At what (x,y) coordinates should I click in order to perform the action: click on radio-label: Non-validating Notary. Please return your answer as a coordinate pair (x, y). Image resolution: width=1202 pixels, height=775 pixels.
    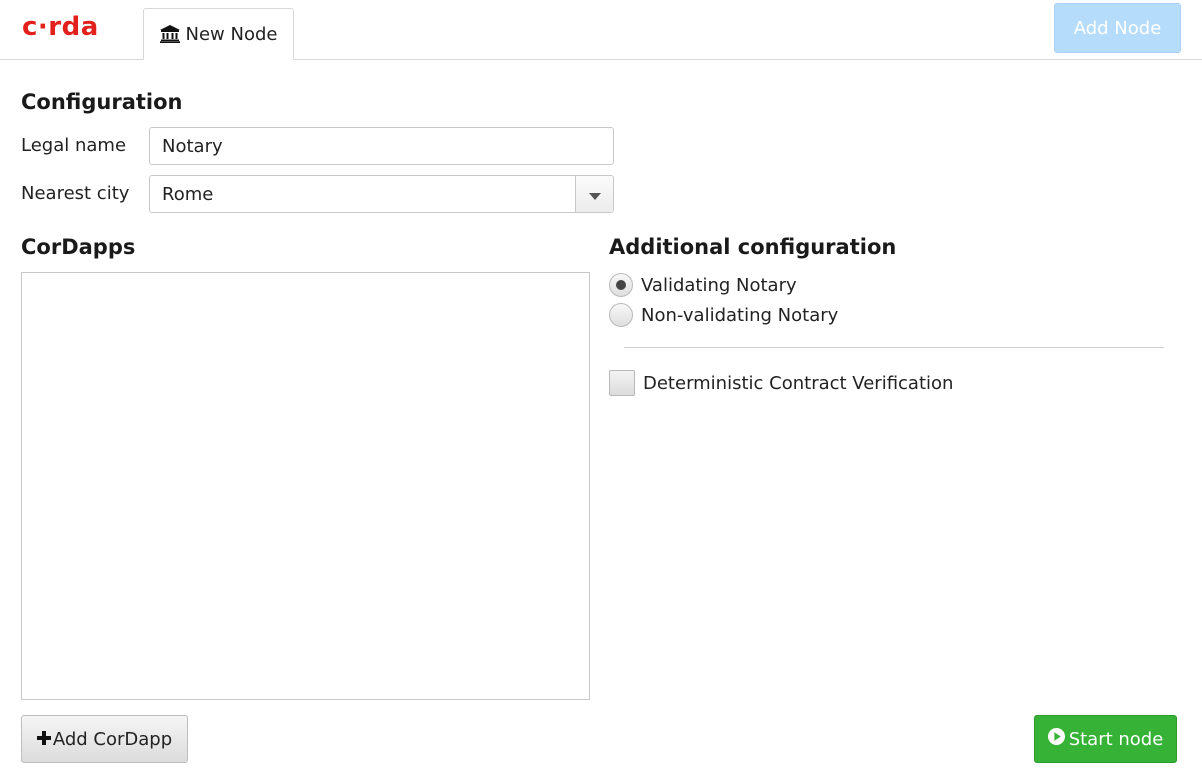
    Looking at the image, I should click on (740, 315).